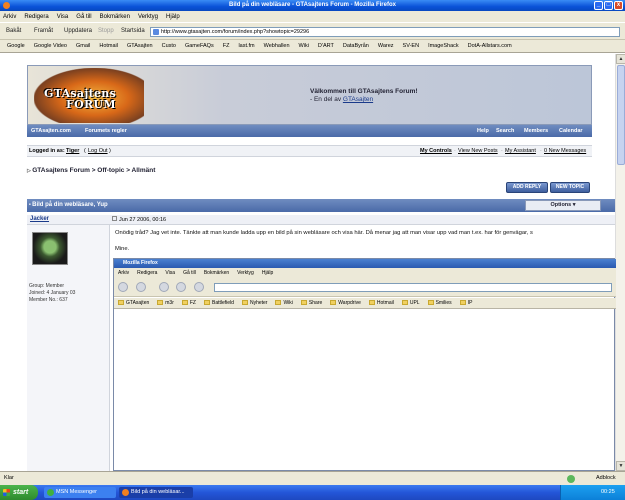 The width and height of the screenshot is (625, 500). I want to click on bookmark-item: Google Video, so click(50, 46).